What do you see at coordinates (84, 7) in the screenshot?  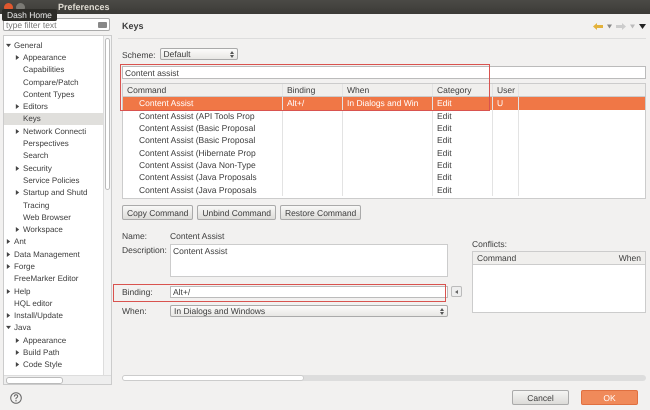 I see `window-title: Preferences` at bounding box center [84, 7].